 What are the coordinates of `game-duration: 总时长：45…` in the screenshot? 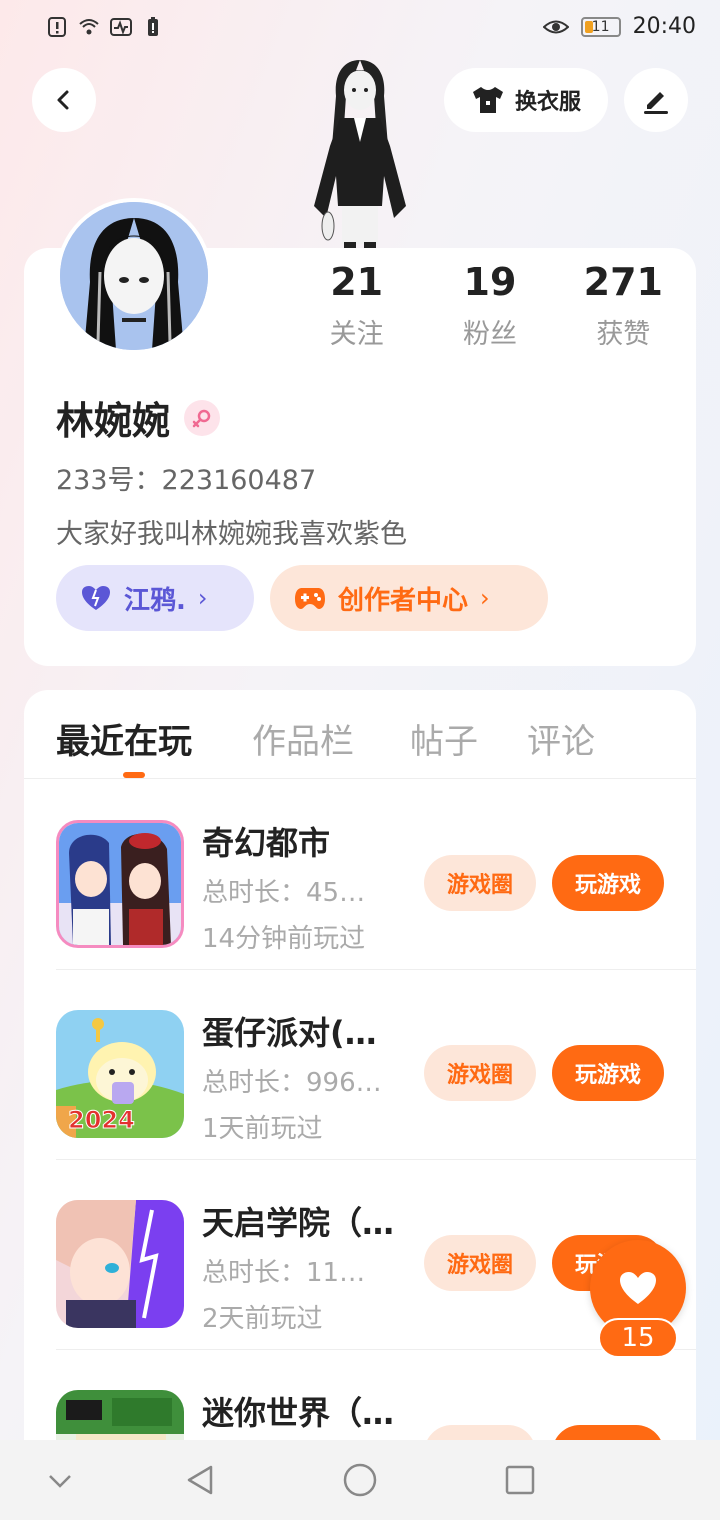 It's located at (284, 893).